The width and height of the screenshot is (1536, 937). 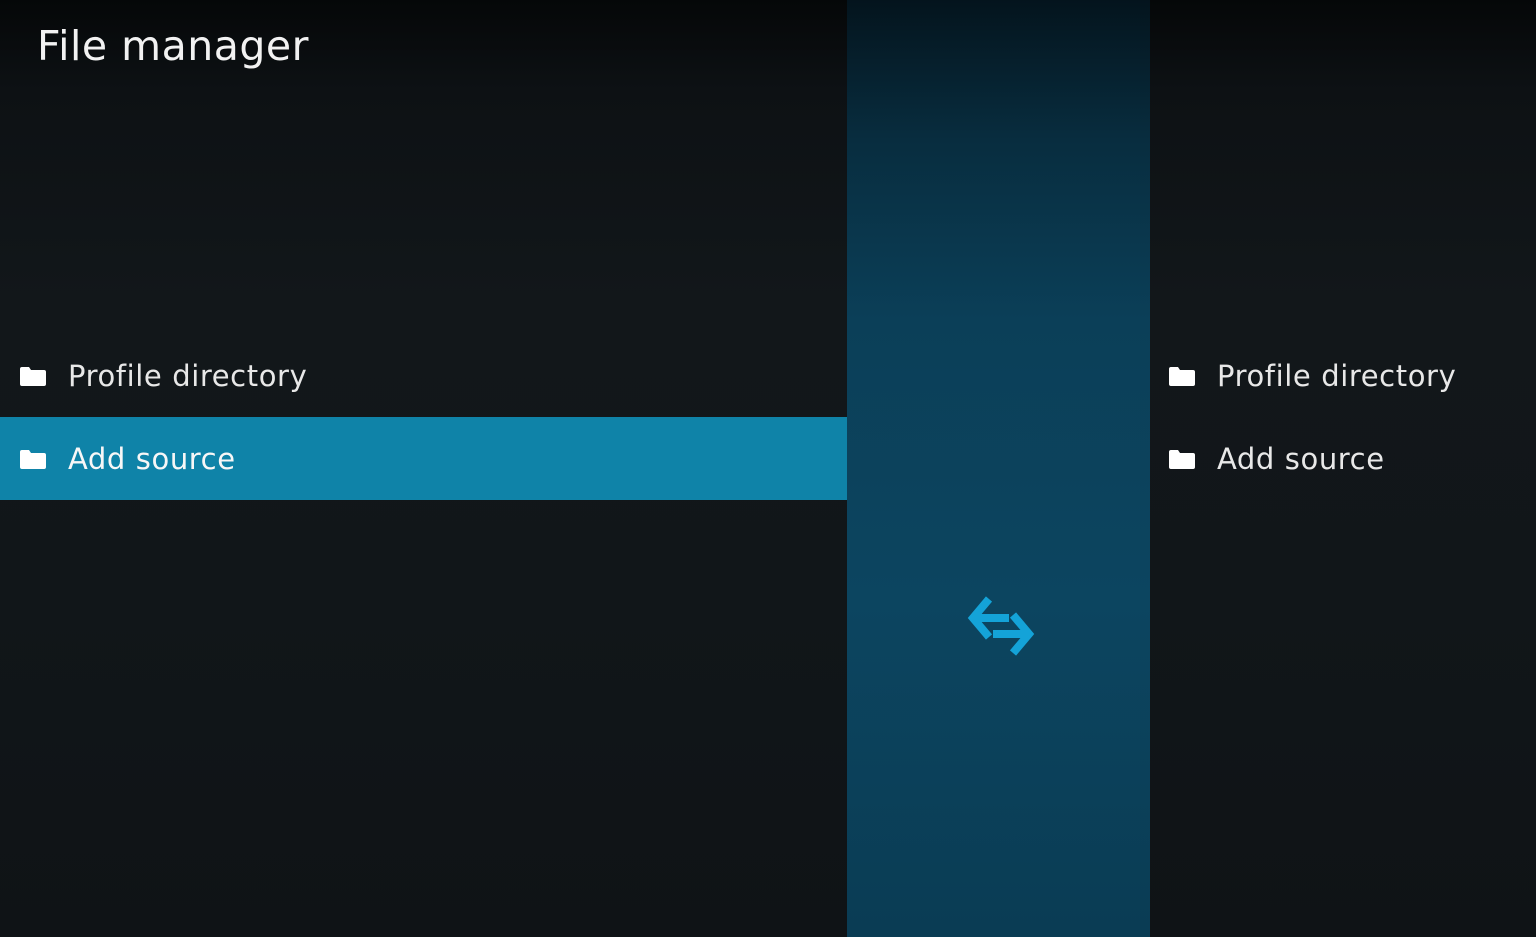 I want to click on left-item-label: Add source, so click(x=152, y=458).